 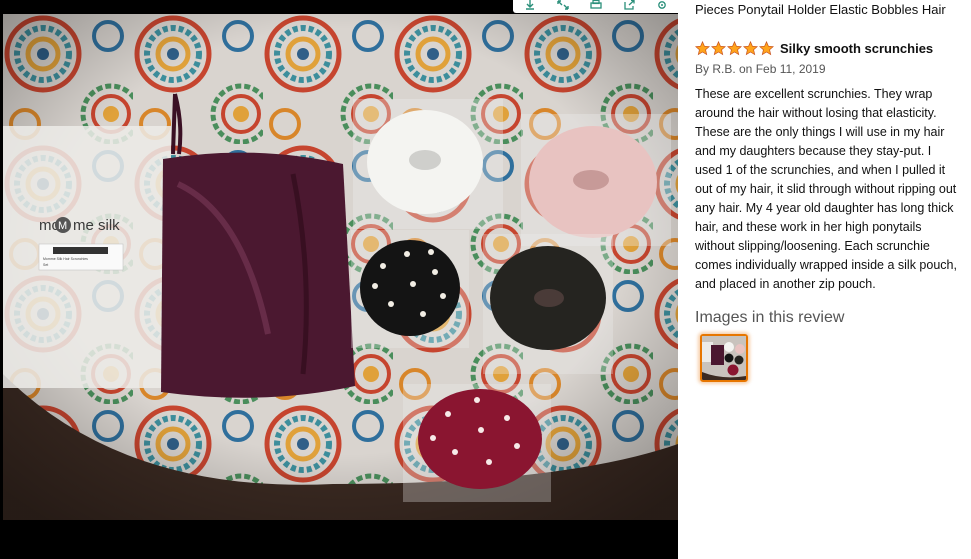 What do you see at coordinates (480, 439) in the screenshot?
I see `red-dot-scrunchie` at bounding box center [480, 439].